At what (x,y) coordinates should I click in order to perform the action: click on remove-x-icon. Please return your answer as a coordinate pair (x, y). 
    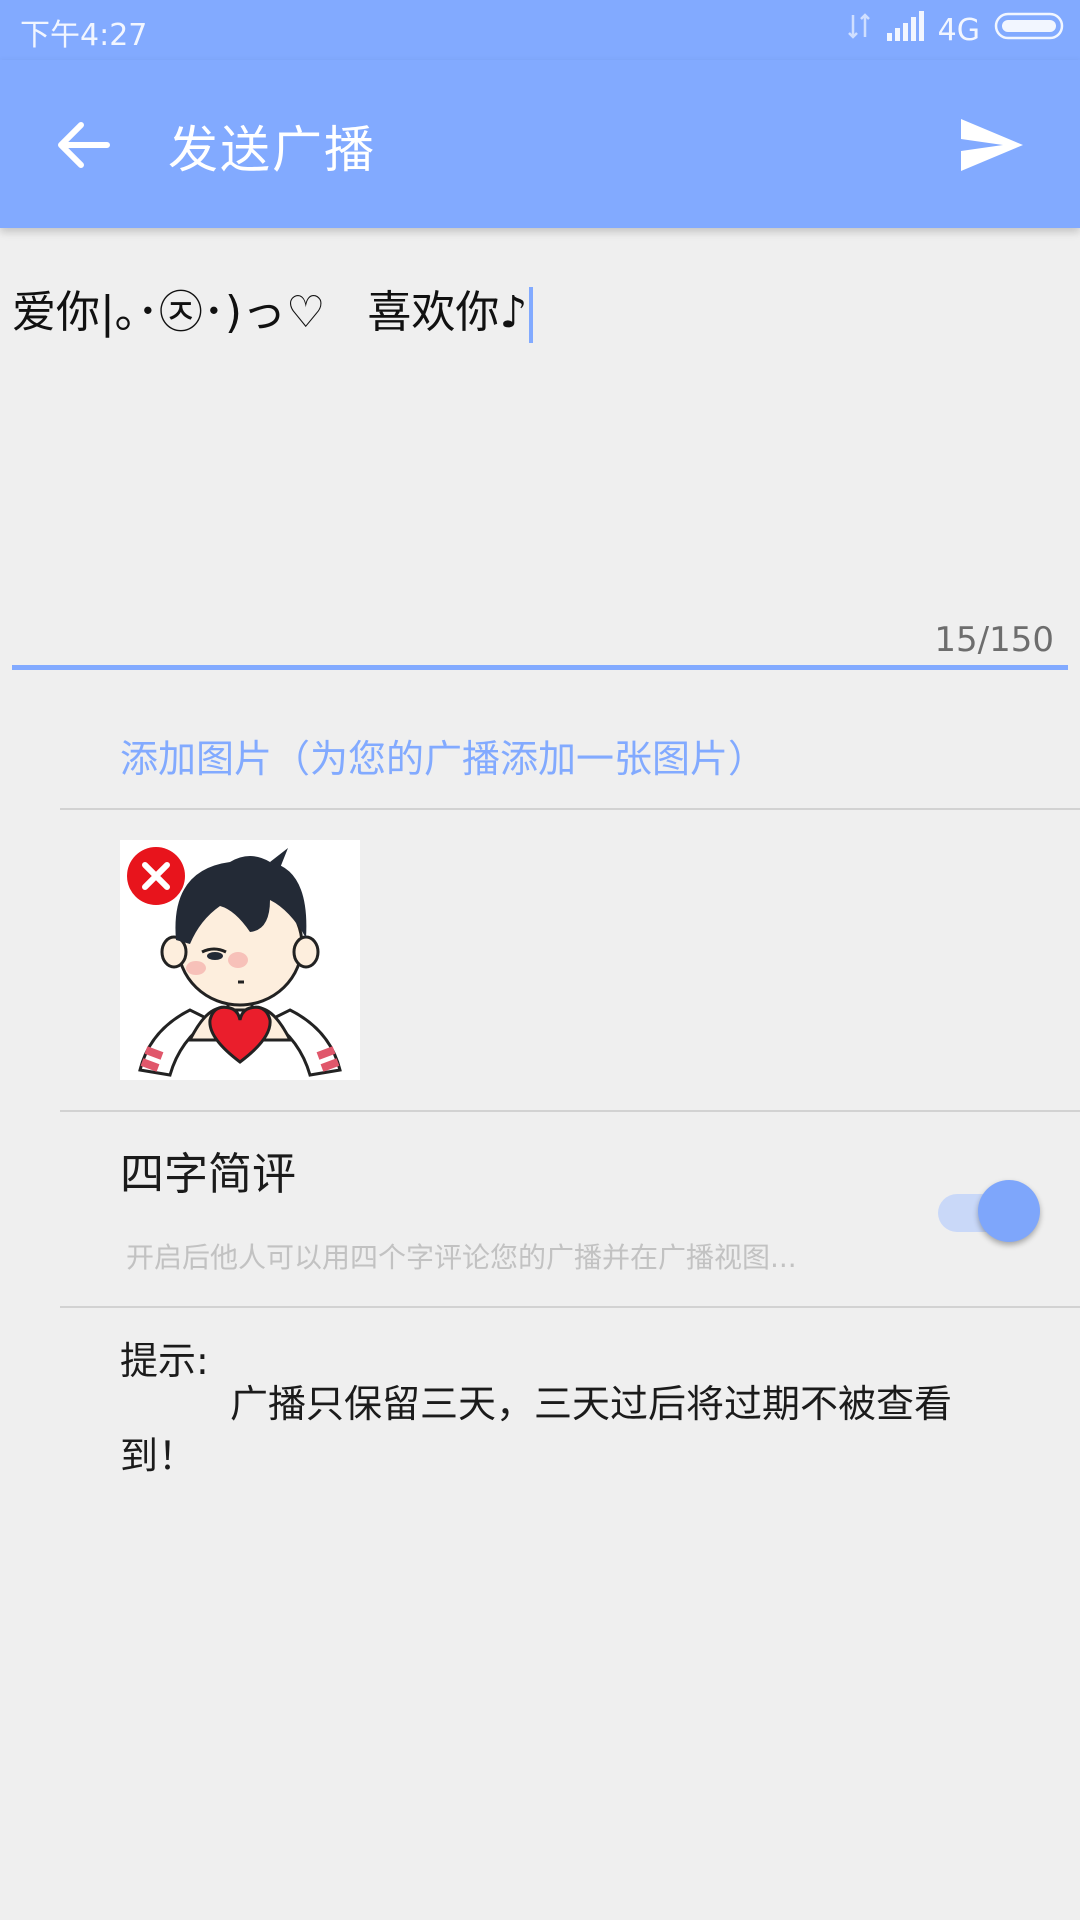
    Looking at the image, I should click on (156, 876).